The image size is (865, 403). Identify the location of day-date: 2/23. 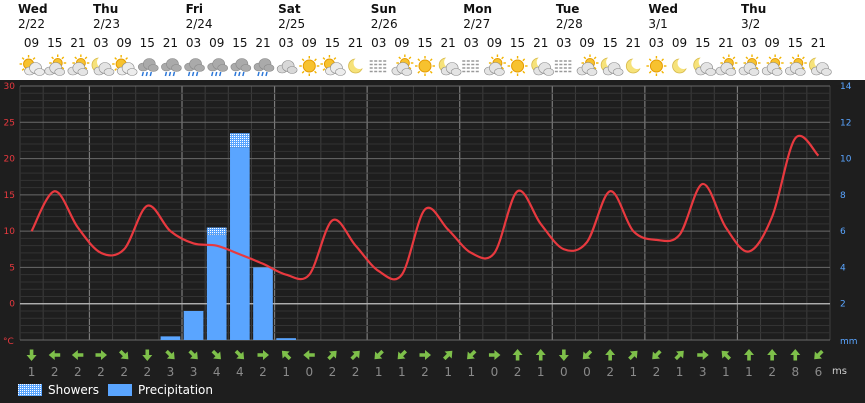
(106, 24).